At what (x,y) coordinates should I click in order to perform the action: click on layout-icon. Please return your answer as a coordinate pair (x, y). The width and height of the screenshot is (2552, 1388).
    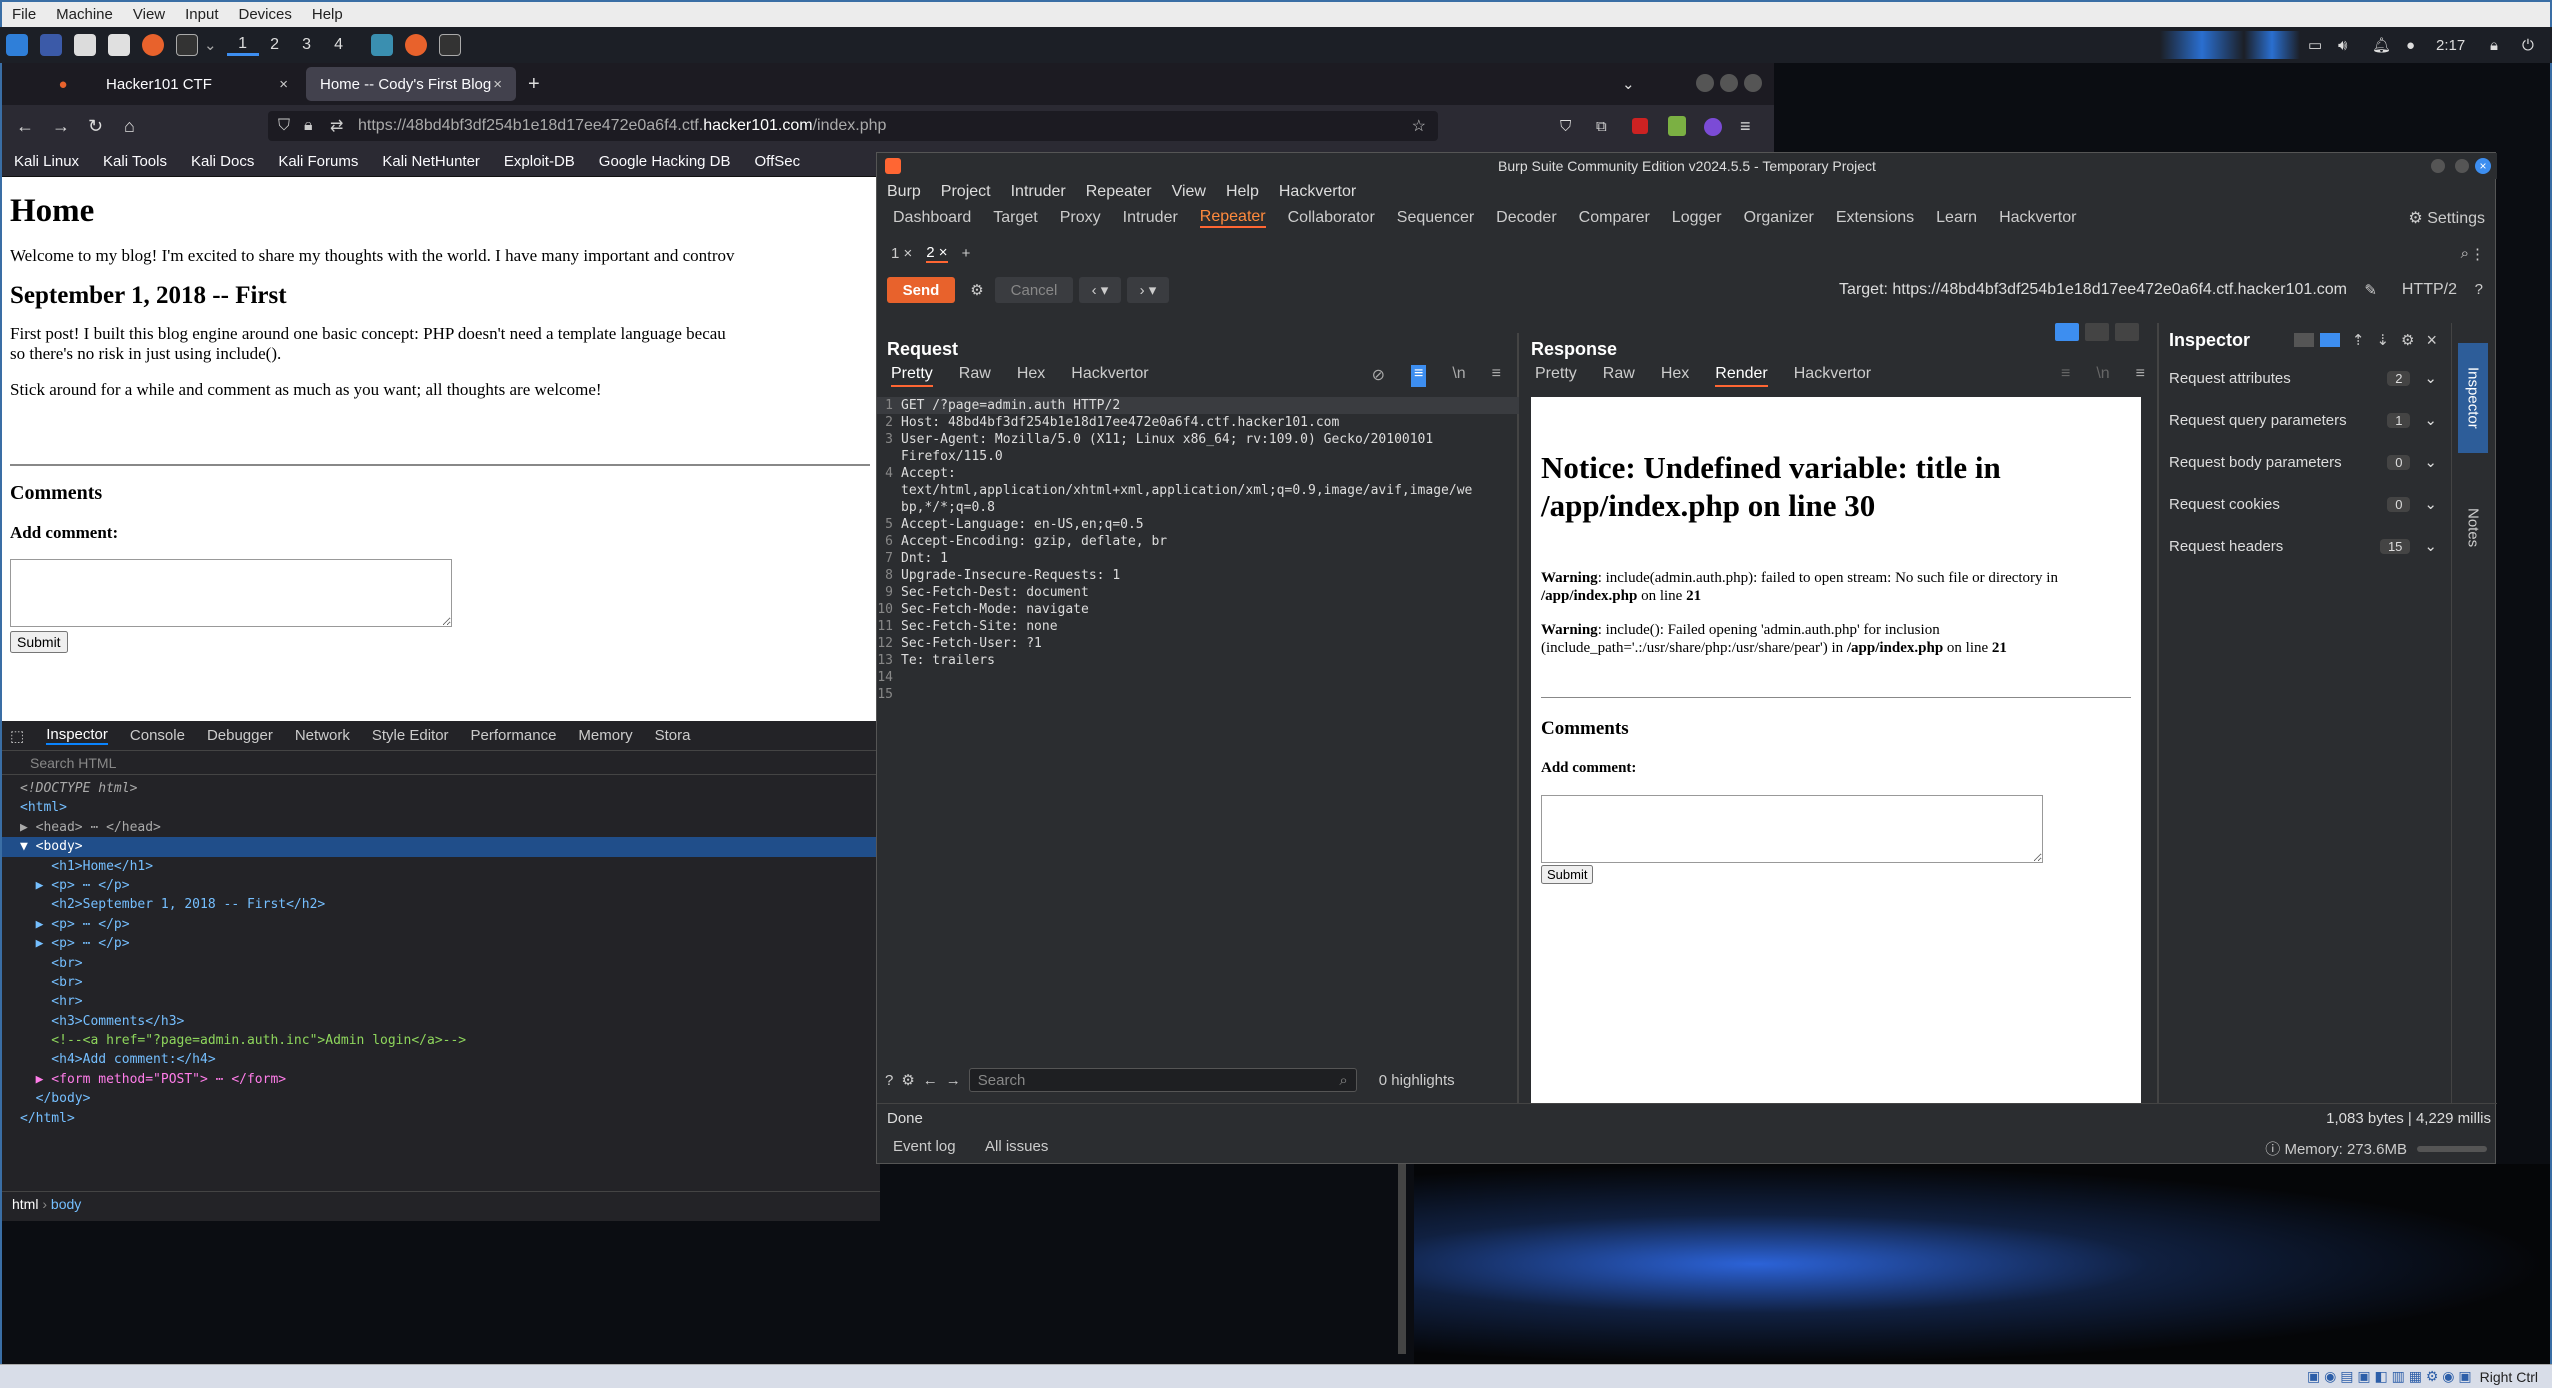
    Looking at the image, I should click on (2329, 340).